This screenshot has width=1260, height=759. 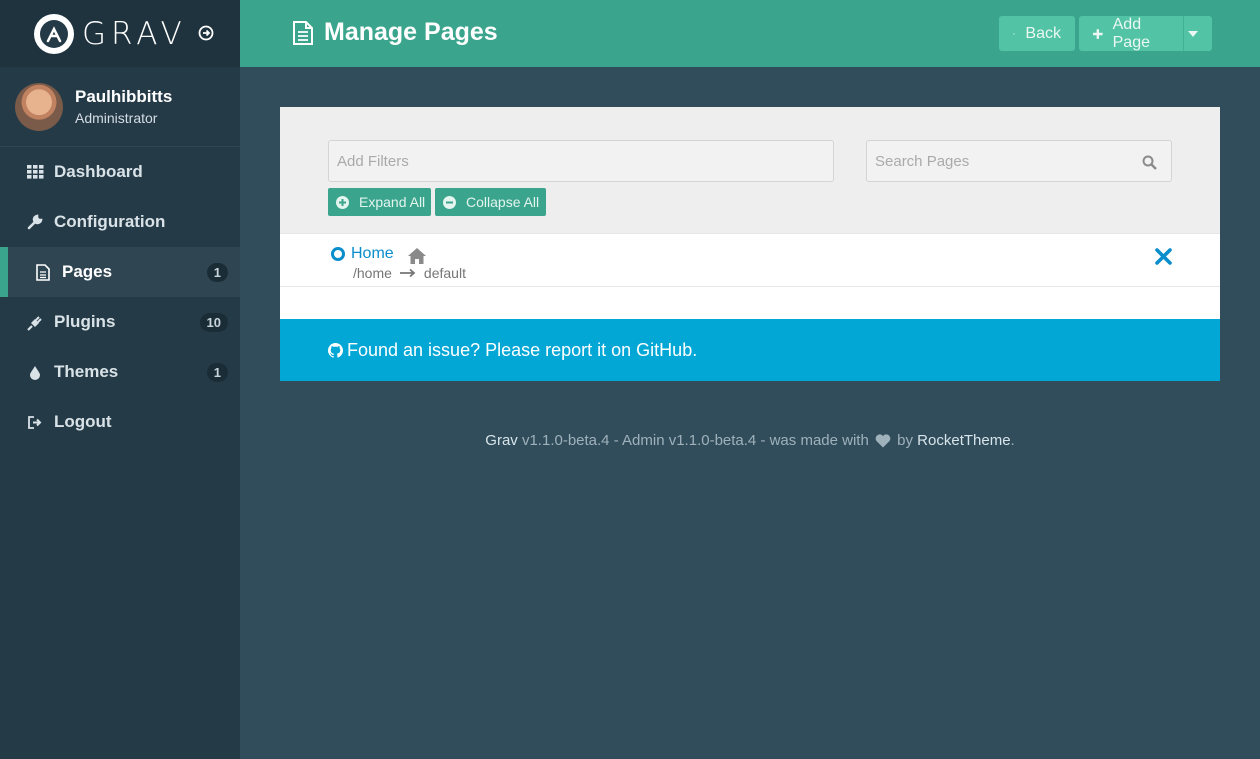 What do you see at coordinates (1149, 162) in the screenshot?
I see `search-icon` at bounding box center [1149, 162].